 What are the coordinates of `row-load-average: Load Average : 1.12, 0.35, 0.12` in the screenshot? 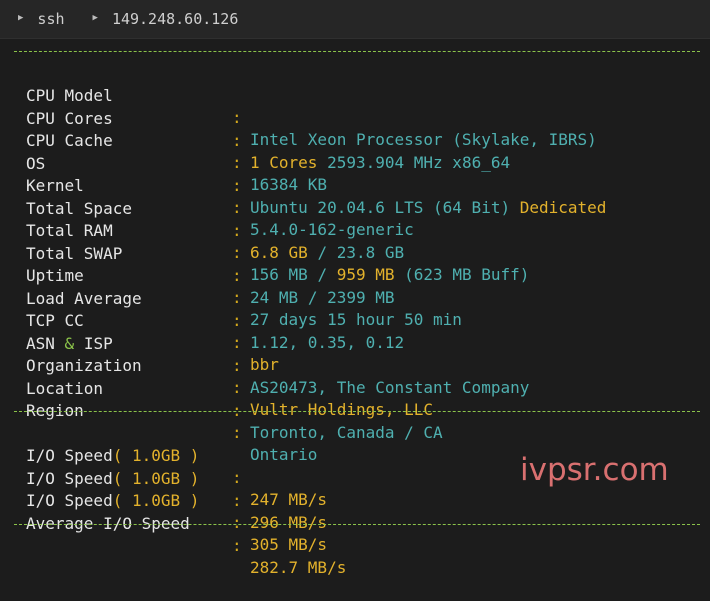 It's located at (355, 309).